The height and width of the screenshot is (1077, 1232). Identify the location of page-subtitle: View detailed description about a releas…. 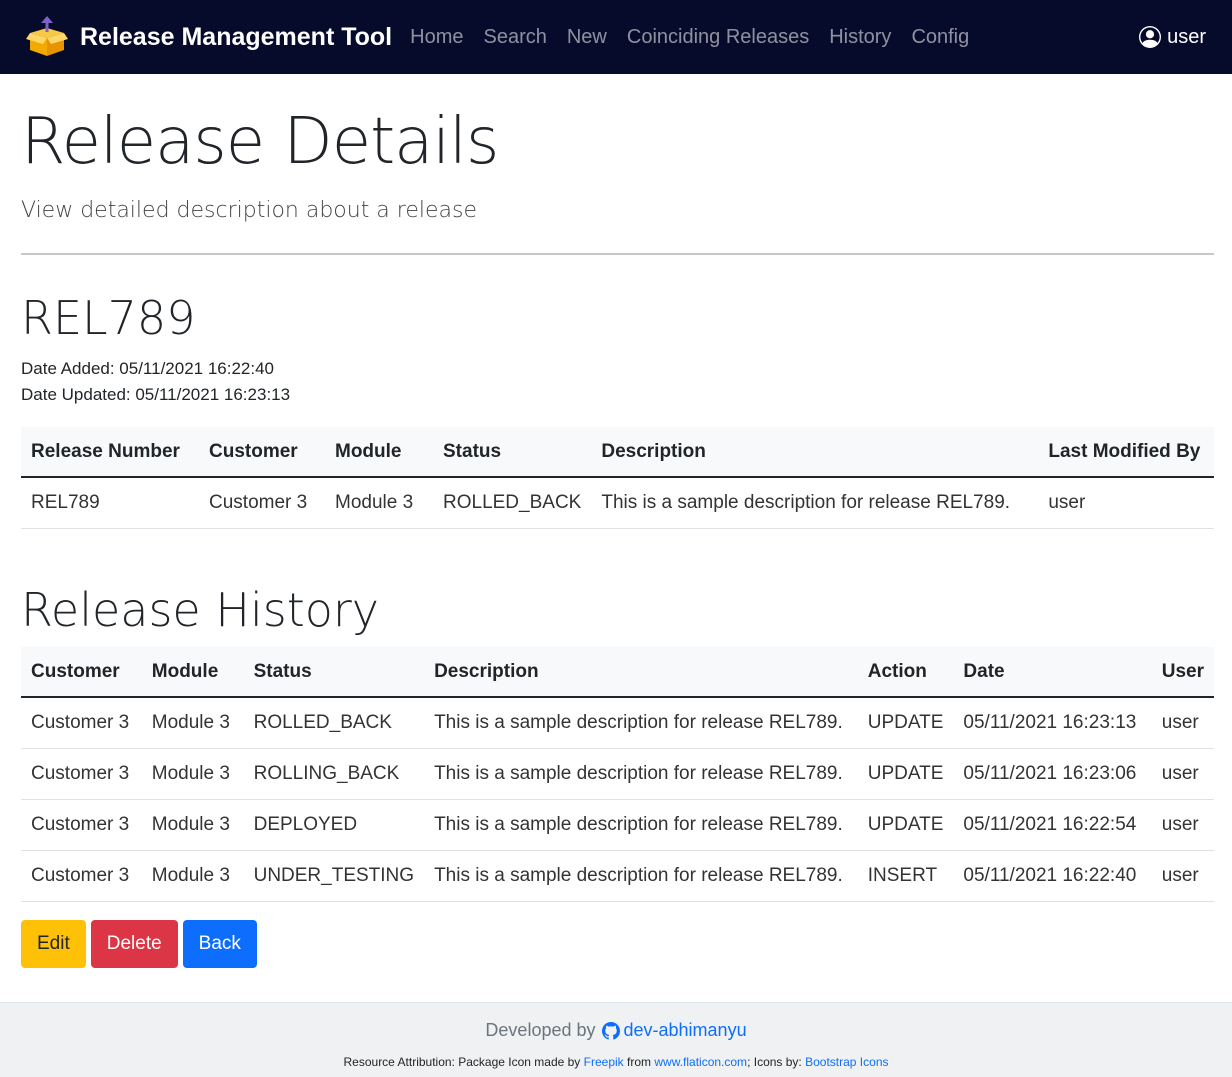
(249, 210).